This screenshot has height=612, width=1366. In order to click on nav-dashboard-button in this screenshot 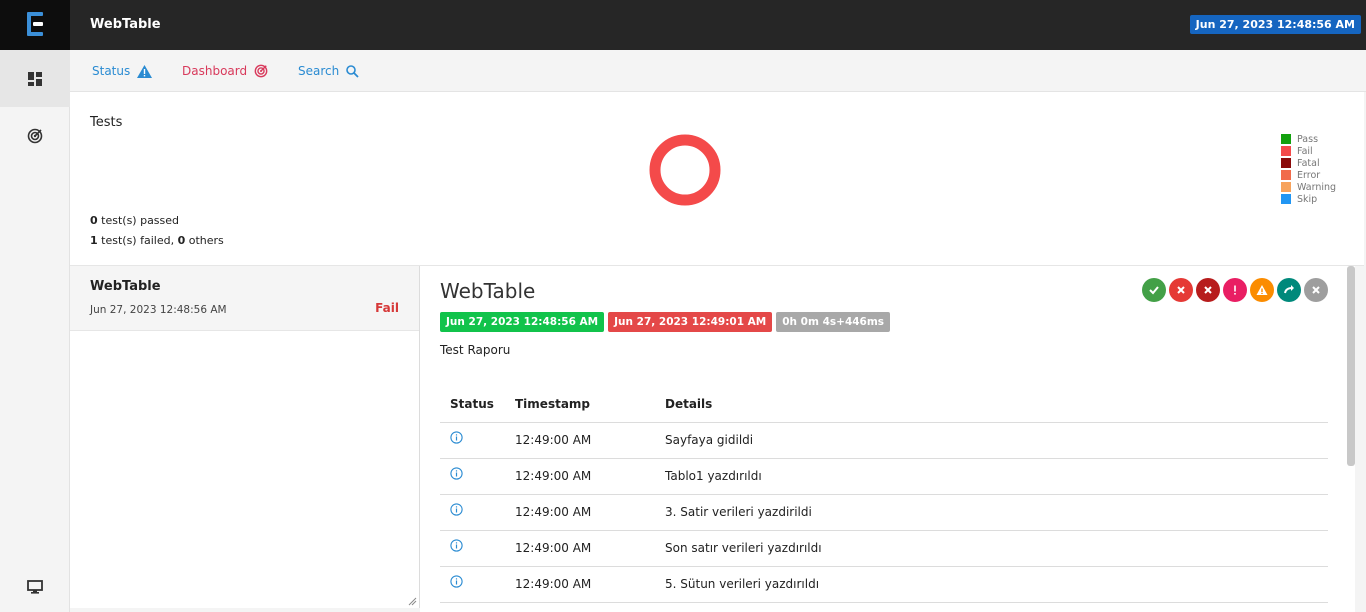, I will do `click(35, 135)`.